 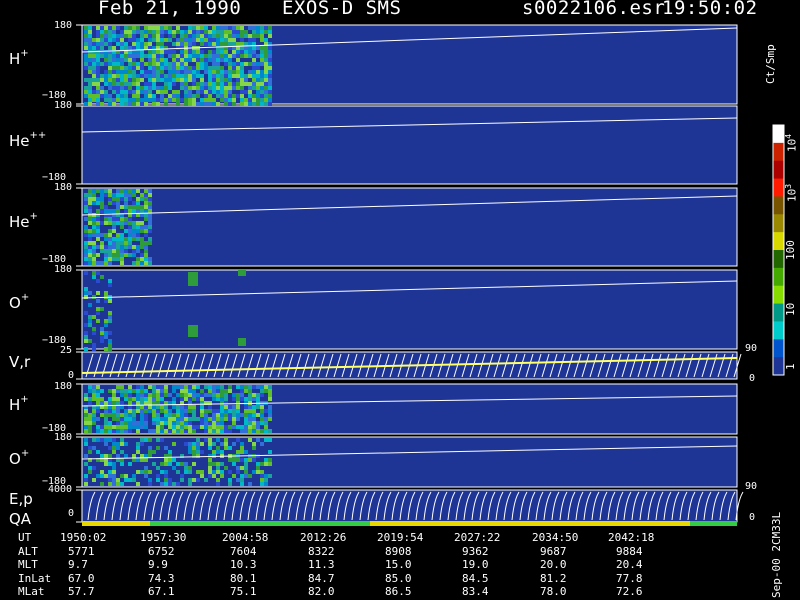 What do you see at coordinates (243, 591) in the screenshot?
I see `table-cell: 75.1` at bounding box center [243, 591].